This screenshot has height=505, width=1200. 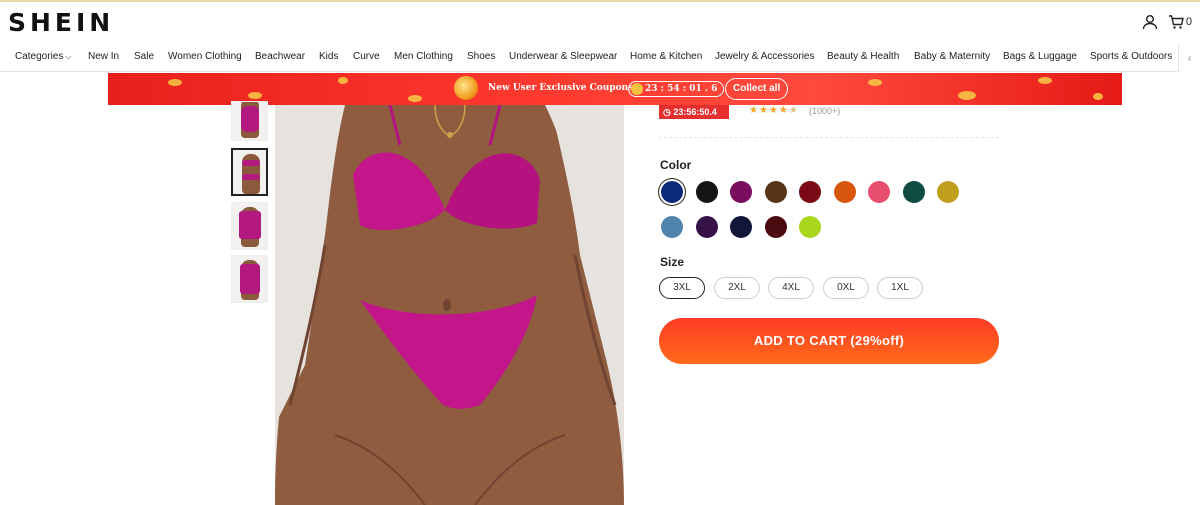 What do you see at coordinates (39, 56) in the screenshot?
I see `nav-label: Categories` at bounding box center [39, 56].